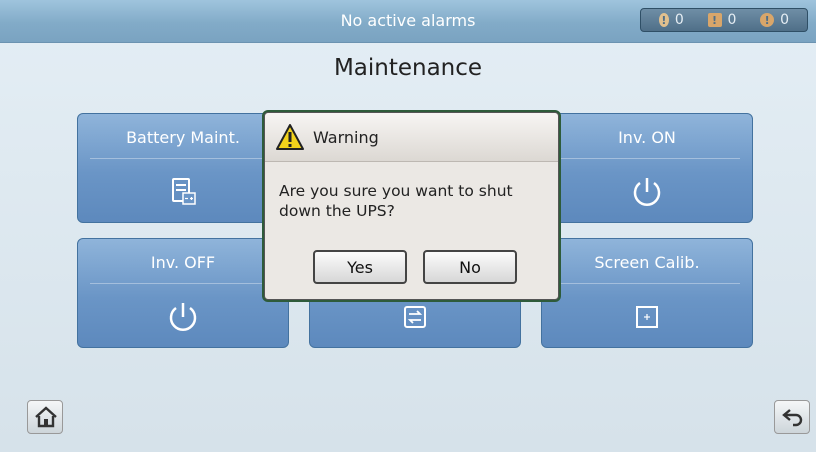  What do you see at coordinates (183, 262) in the screenshot?
I see `tile-label: Inv. OFF` at bounding box center [183, 262].